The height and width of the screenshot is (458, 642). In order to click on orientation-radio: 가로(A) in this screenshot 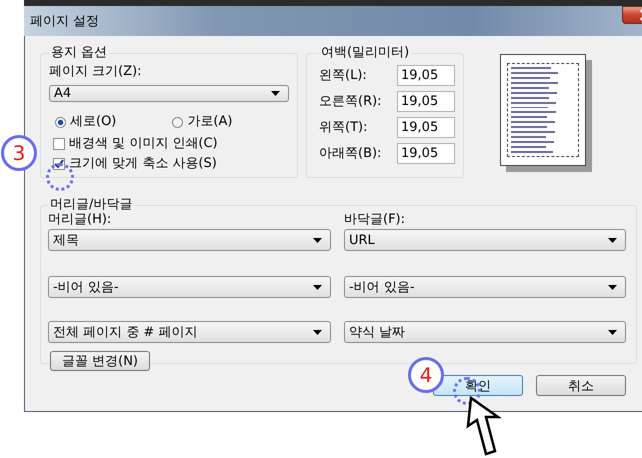, I will do `click(202, 122)`.